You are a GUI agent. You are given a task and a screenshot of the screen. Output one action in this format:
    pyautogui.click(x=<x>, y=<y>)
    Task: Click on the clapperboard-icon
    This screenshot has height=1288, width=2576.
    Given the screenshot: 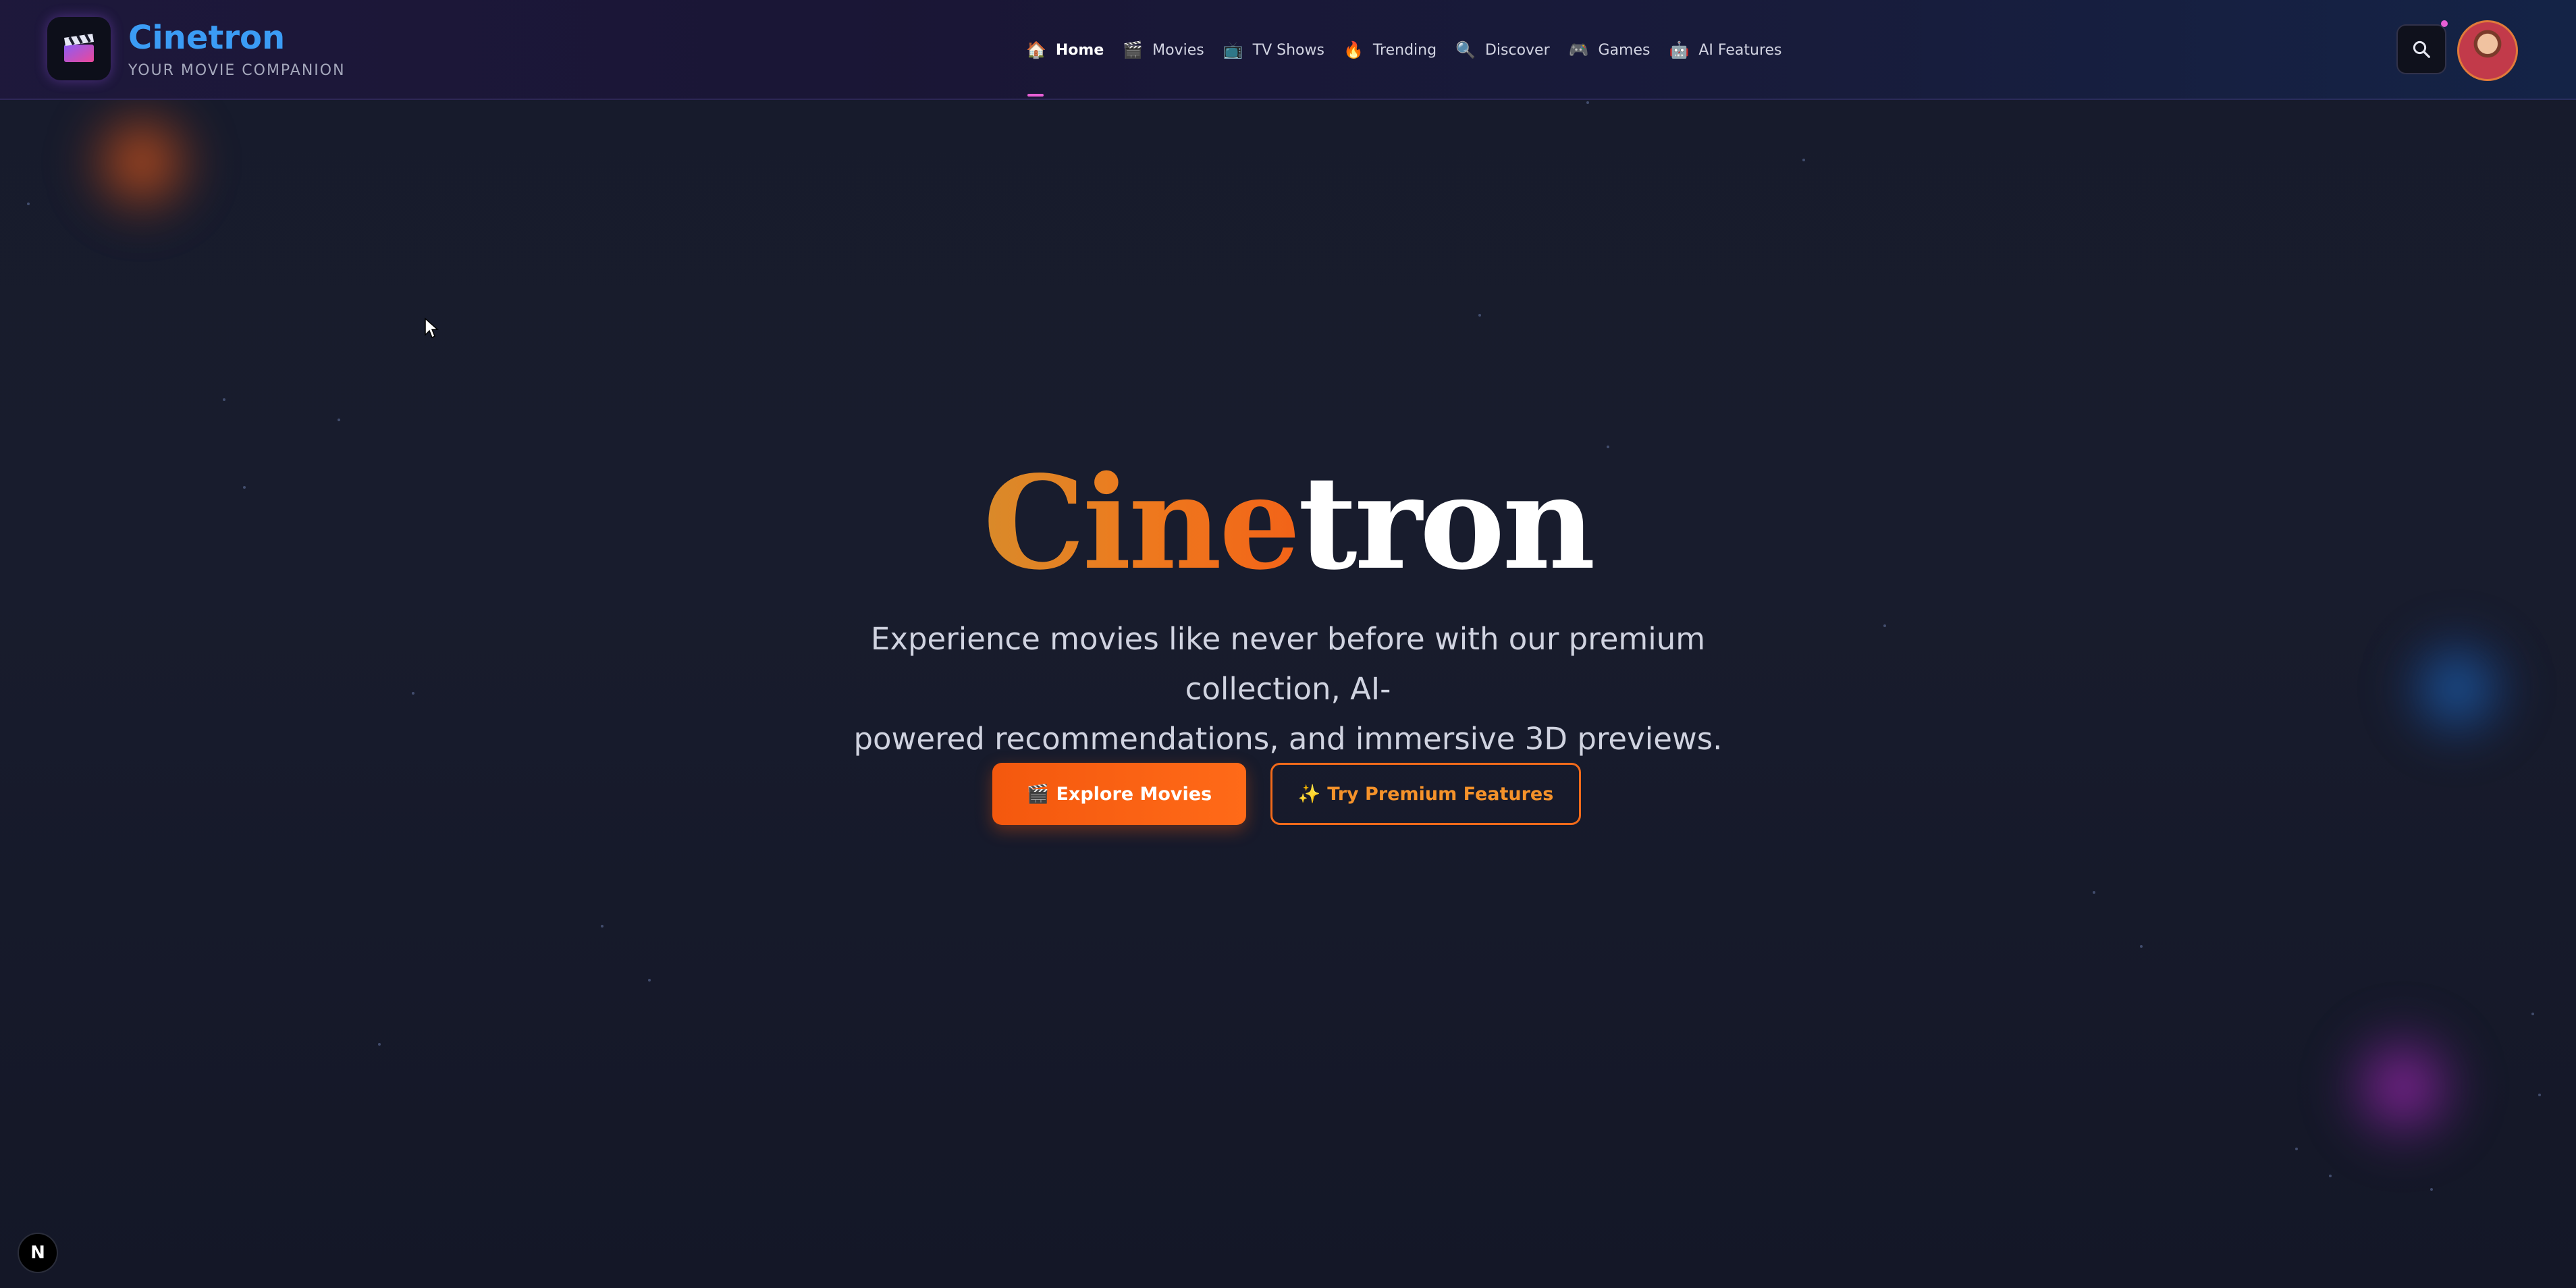 What is the action you would take?
    pyautogui.click(x=79, y=48)
    